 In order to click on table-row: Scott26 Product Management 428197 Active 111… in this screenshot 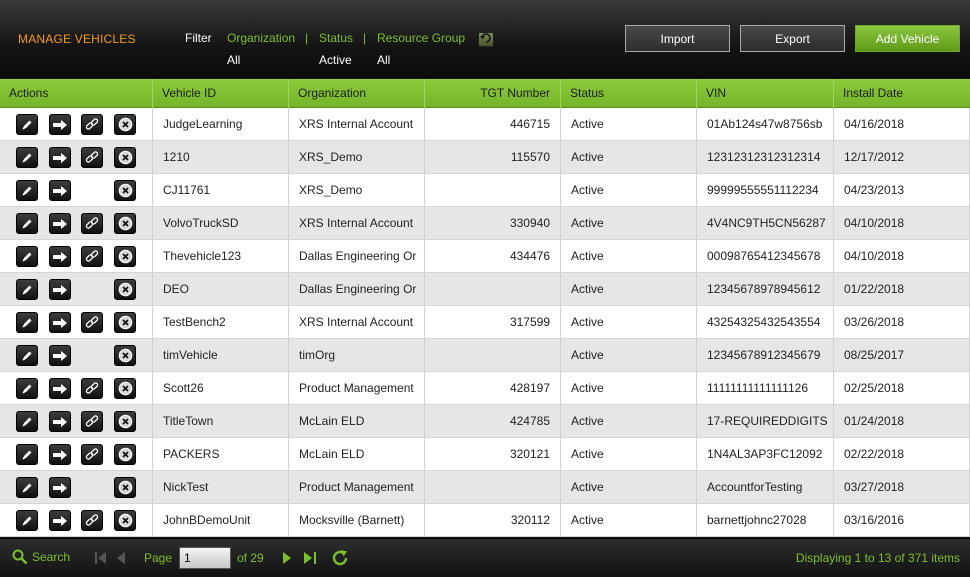, I will do `click(485, 388)`.